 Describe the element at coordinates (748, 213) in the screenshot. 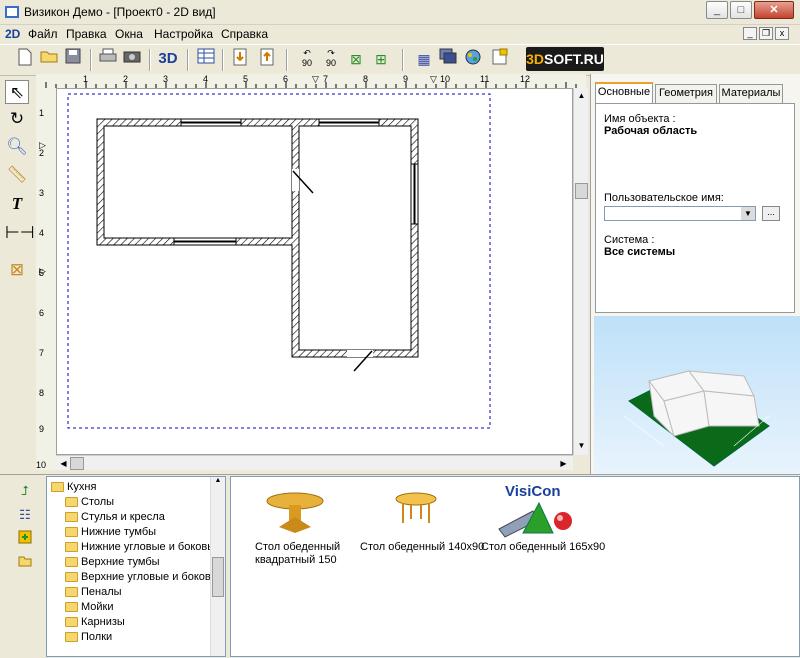

I see `chevron-down-icon: ▼` at that location.